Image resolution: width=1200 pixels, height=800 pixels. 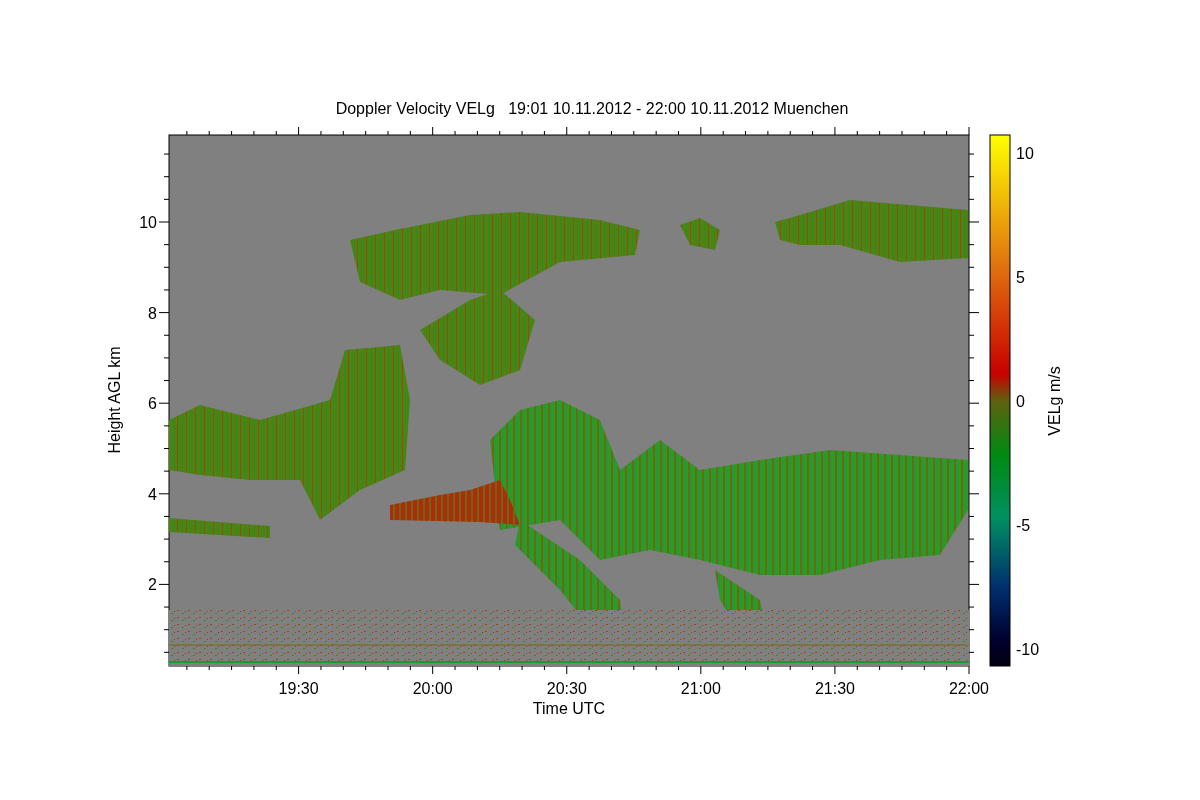 I want to click on colorbar-tick-label: -10, so click(x=1028, y=649).